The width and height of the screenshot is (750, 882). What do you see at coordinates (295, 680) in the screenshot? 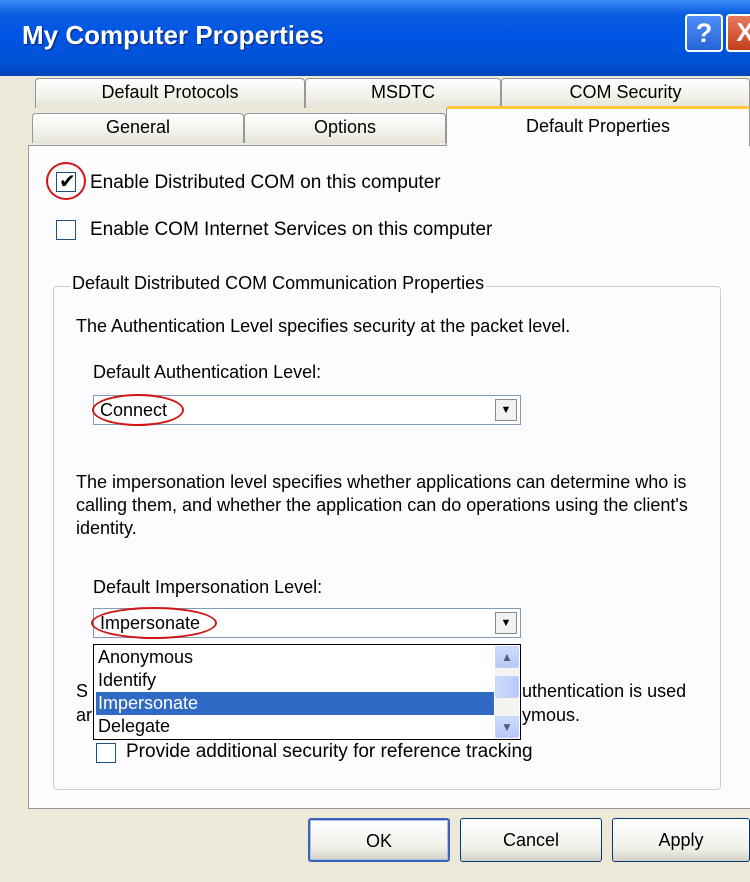
I see `dropdown-option-identify: Identify` at bounding box center [295, 680].